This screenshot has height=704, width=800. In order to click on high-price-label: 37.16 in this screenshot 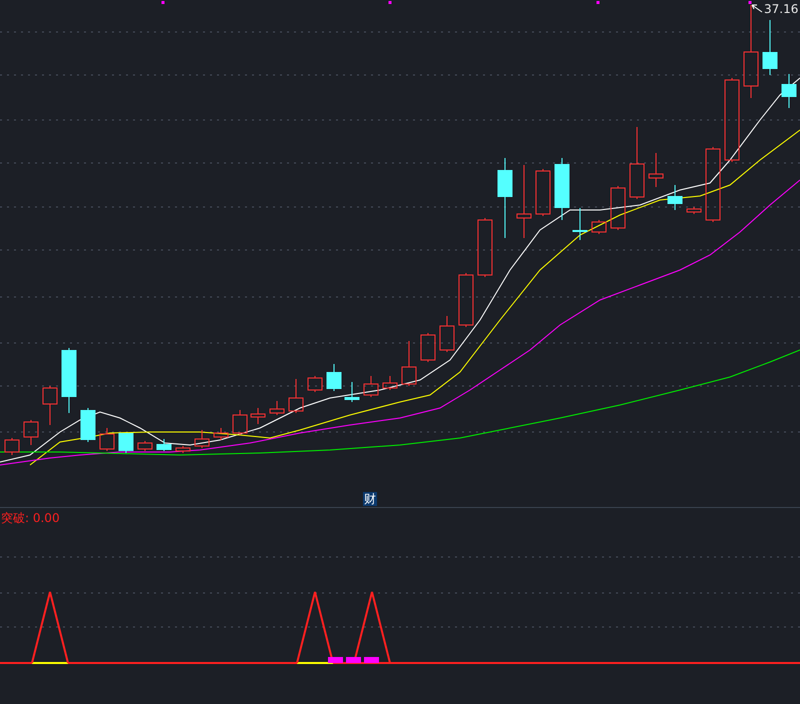, I will do `click(781, 9)`.